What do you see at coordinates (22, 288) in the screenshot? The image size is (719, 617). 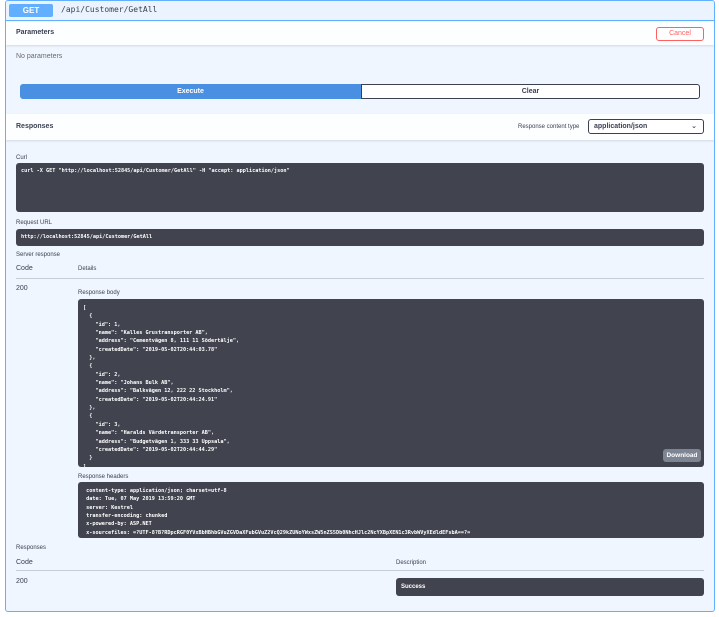 I see `server-response-code: 200` at bounding box center [22, 288].